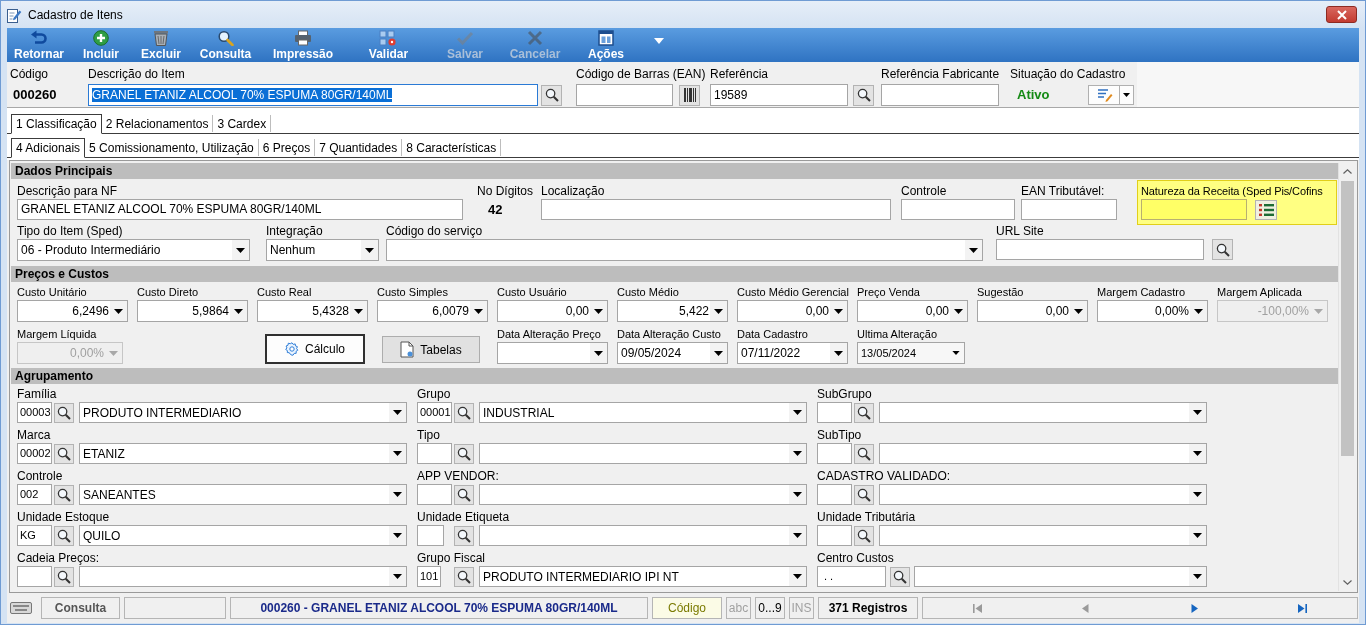 This screenshot has height=625, width=1366. I want to click on code-field: 00002, so click(34, 453).